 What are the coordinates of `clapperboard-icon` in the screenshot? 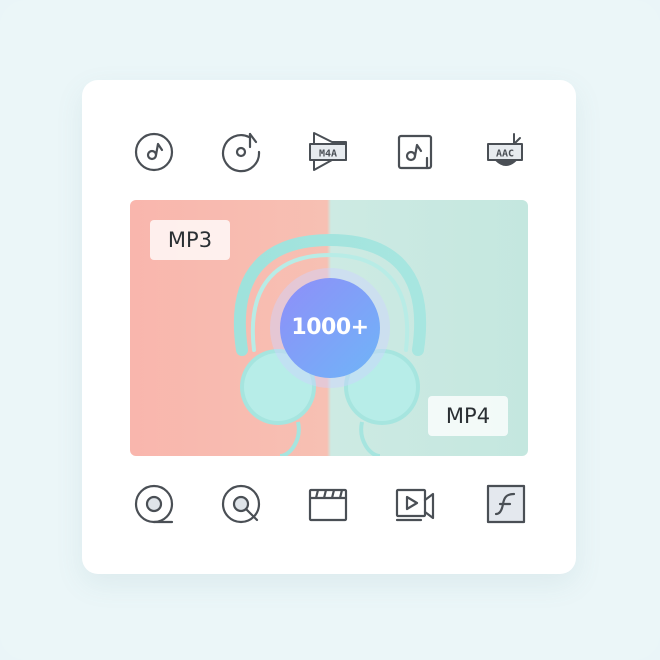 It's located at (328, 504).